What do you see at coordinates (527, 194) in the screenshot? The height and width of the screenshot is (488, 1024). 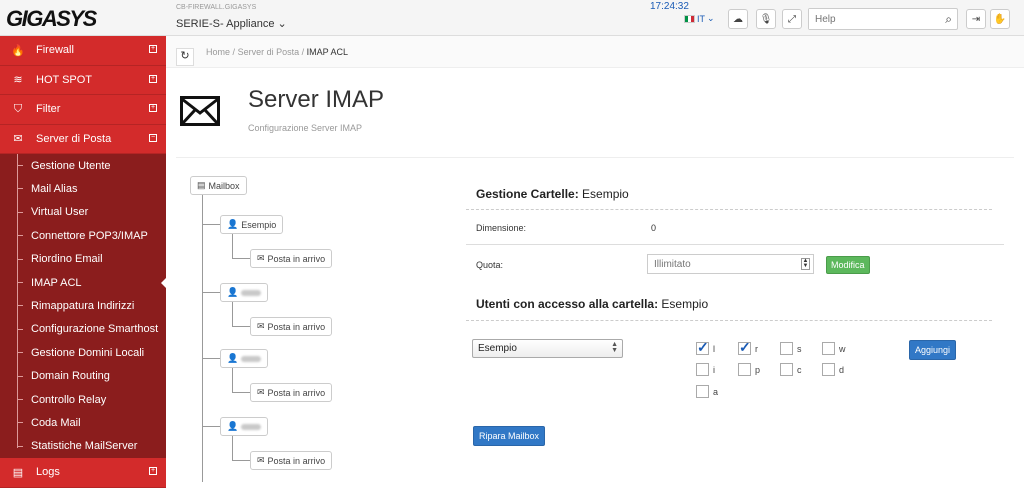 I see `section-title-bold: Gestione Cartelle:` at bounding box center [527, 194].